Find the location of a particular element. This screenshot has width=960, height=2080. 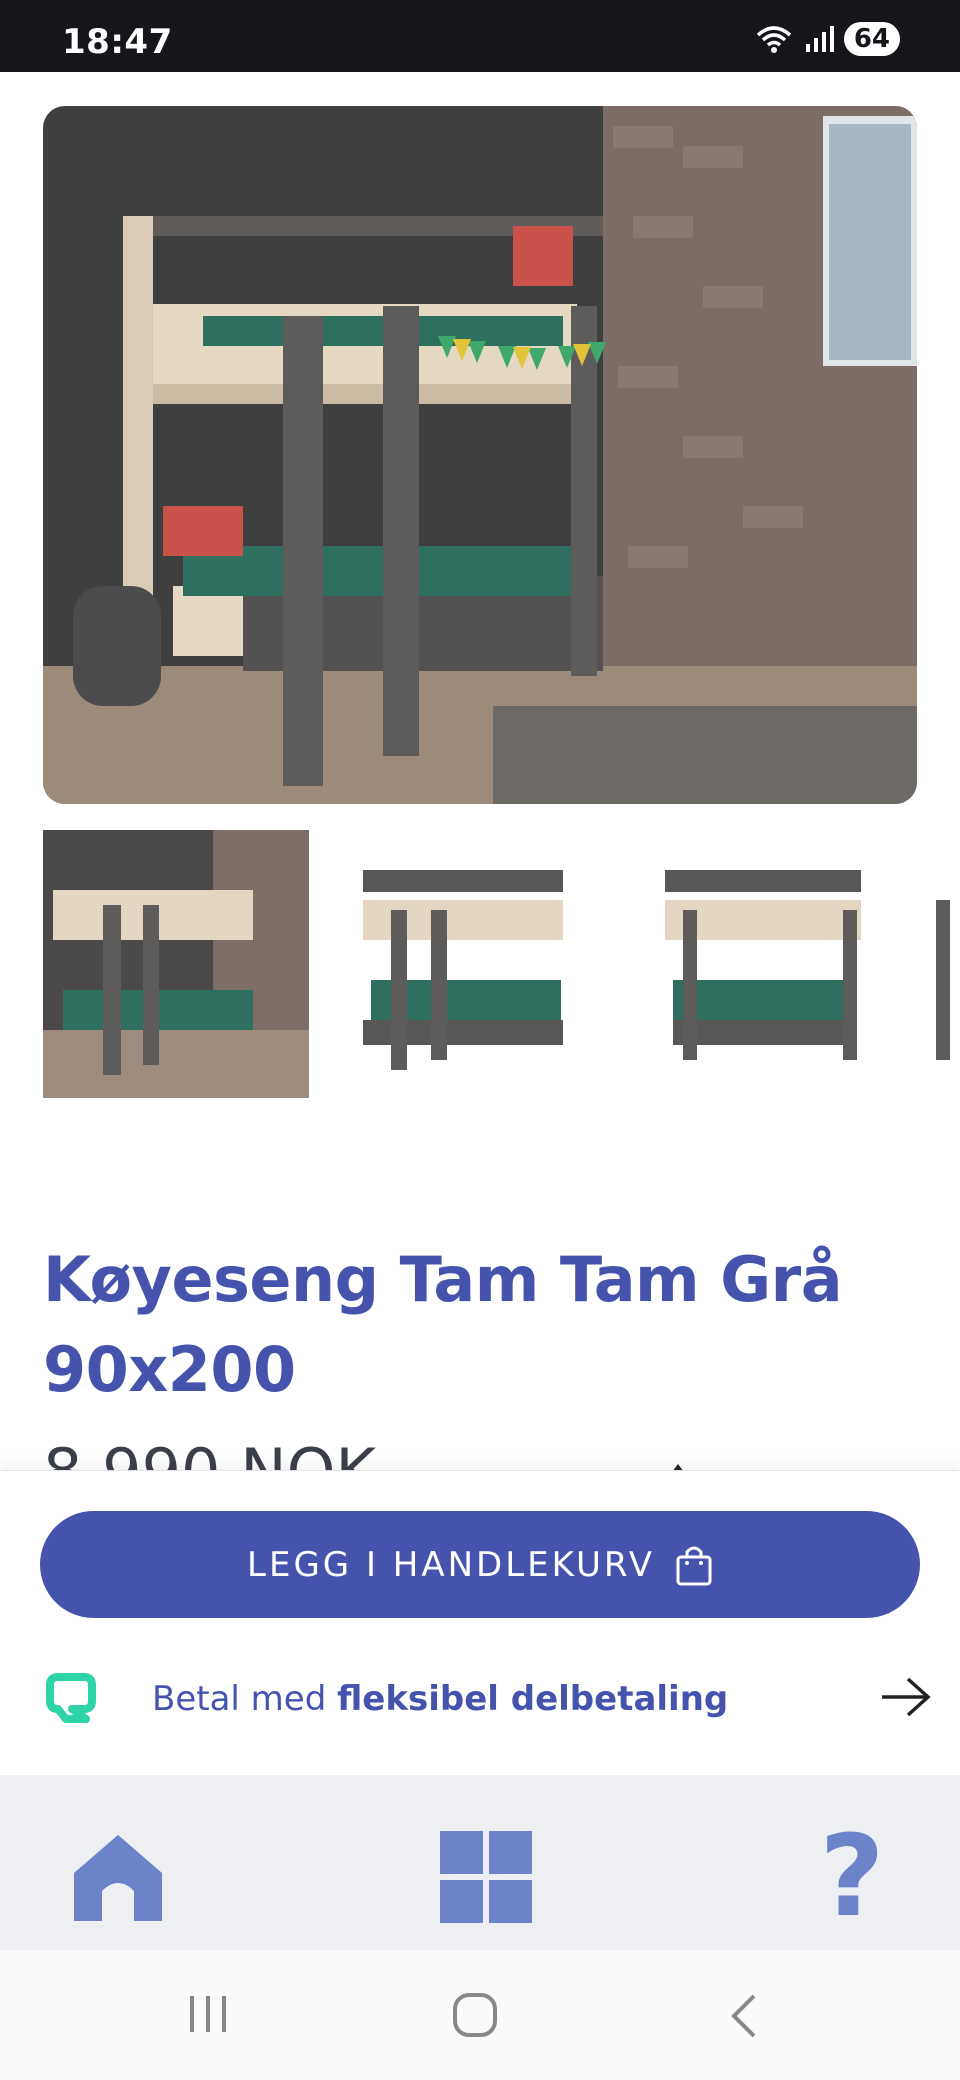

thumbnail-strip is located at coordinates (501, 964).